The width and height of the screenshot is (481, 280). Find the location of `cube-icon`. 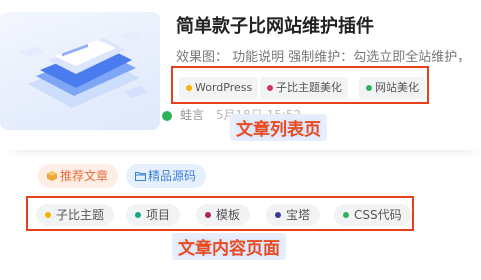

cube-icon is located at coordinates (52, 176).